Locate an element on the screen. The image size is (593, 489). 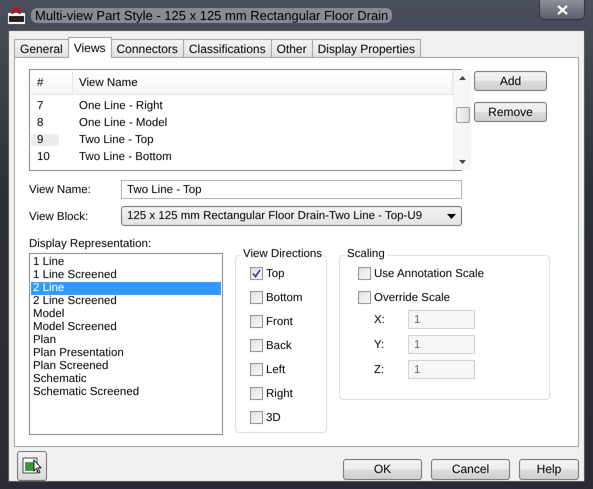
tab: Classifications is located at coordinates (227, 48).